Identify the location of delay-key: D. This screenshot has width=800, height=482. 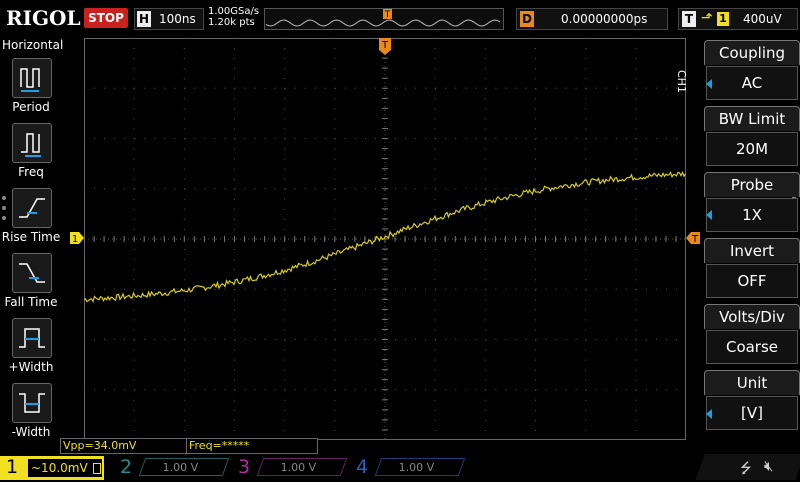
(527, 19).